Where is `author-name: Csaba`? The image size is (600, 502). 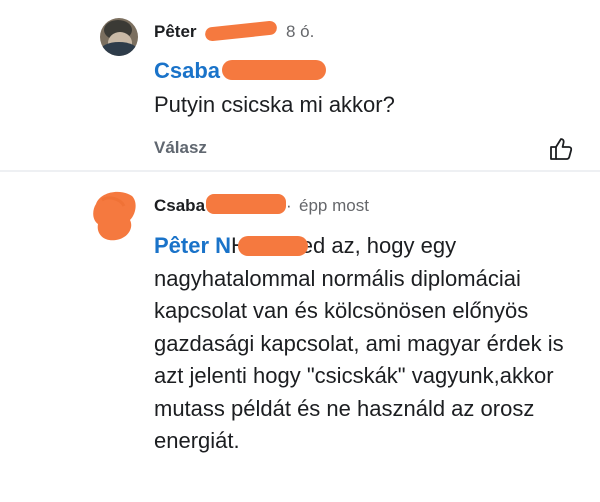
author-name: Csaba is located at coordinates (179, 206).